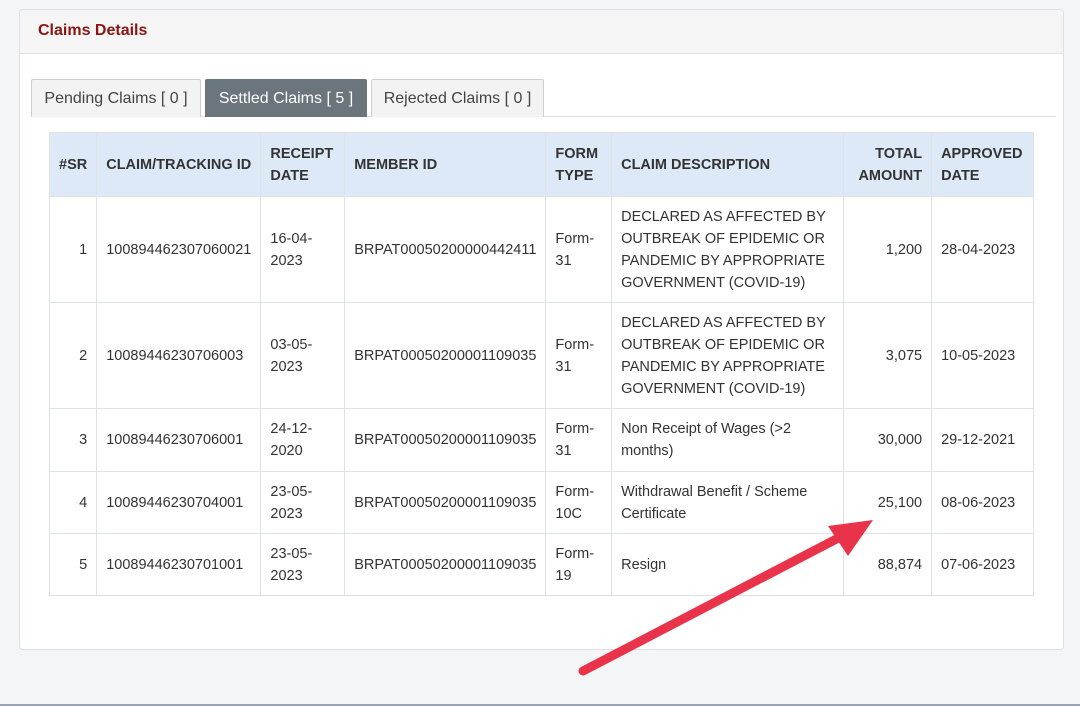 The width and height of the screenshot is (1080, 706). I want to click on annotation-arrow-icon, so click(725, 598).